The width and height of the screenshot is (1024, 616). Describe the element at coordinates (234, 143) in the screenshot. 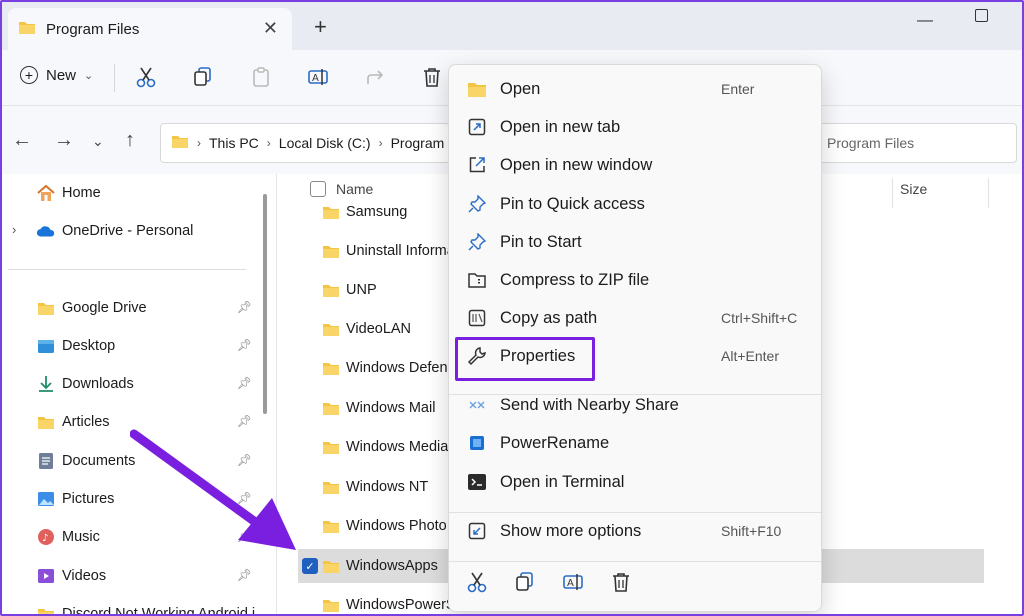

I see `breadcrumb-this-pc: This PC` at that location.